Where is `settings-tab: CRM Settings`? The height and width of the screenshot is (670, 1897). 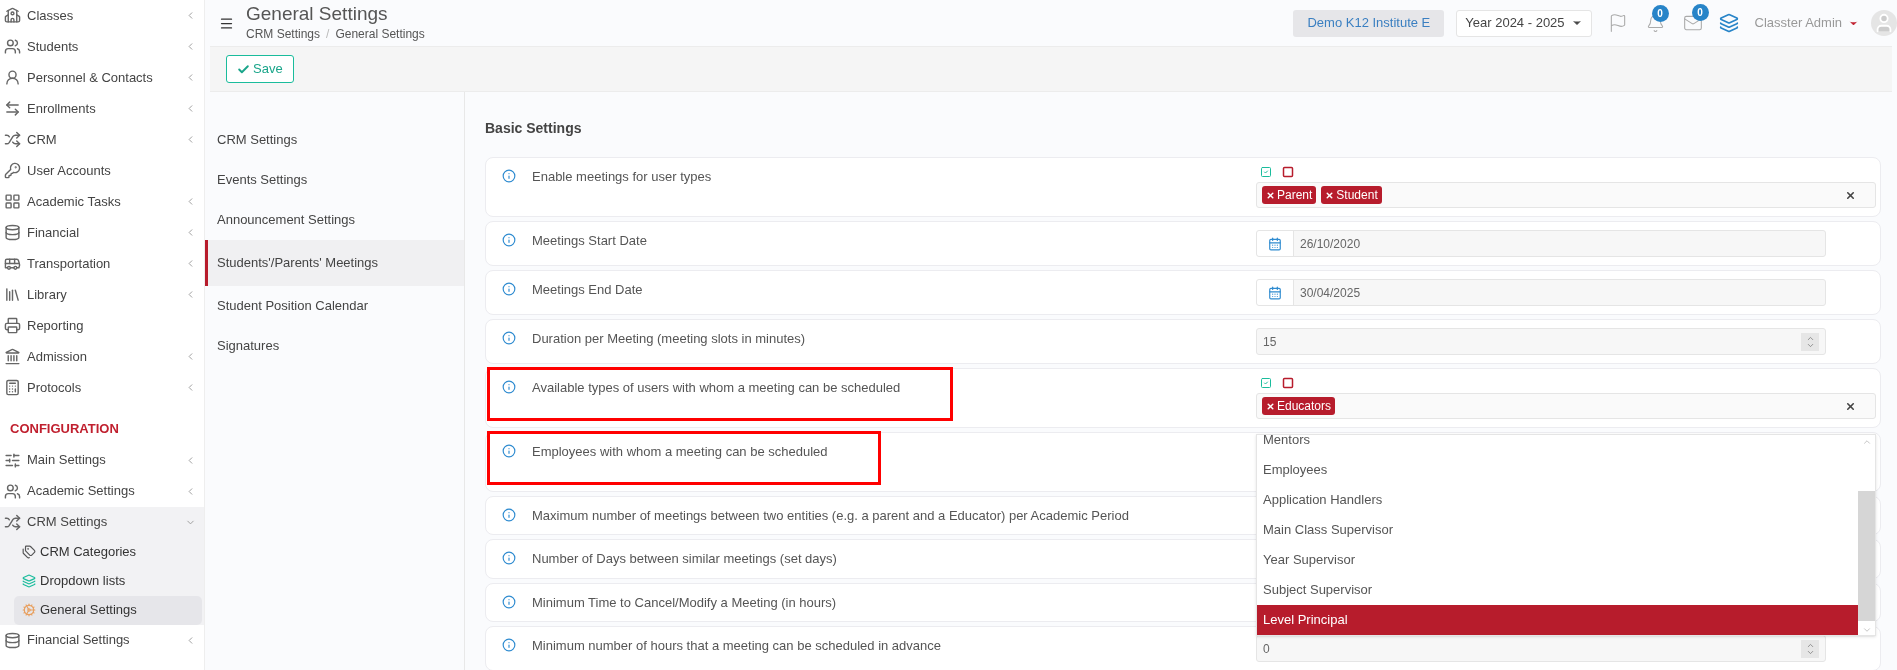
settings-tab: CRM Settings is located at coordinates (334, 140).